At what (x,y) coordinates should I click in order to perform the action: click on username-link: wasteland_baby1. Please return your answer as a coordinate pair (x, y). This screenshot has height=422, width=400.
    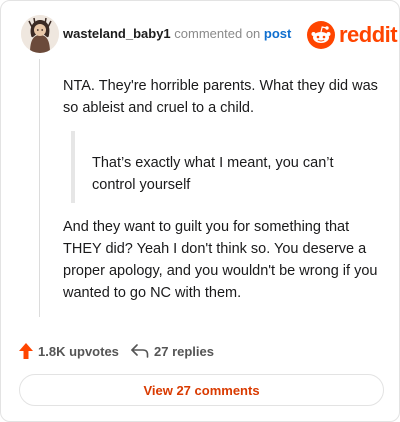
    Looking at the image, I should click on (117, 33).